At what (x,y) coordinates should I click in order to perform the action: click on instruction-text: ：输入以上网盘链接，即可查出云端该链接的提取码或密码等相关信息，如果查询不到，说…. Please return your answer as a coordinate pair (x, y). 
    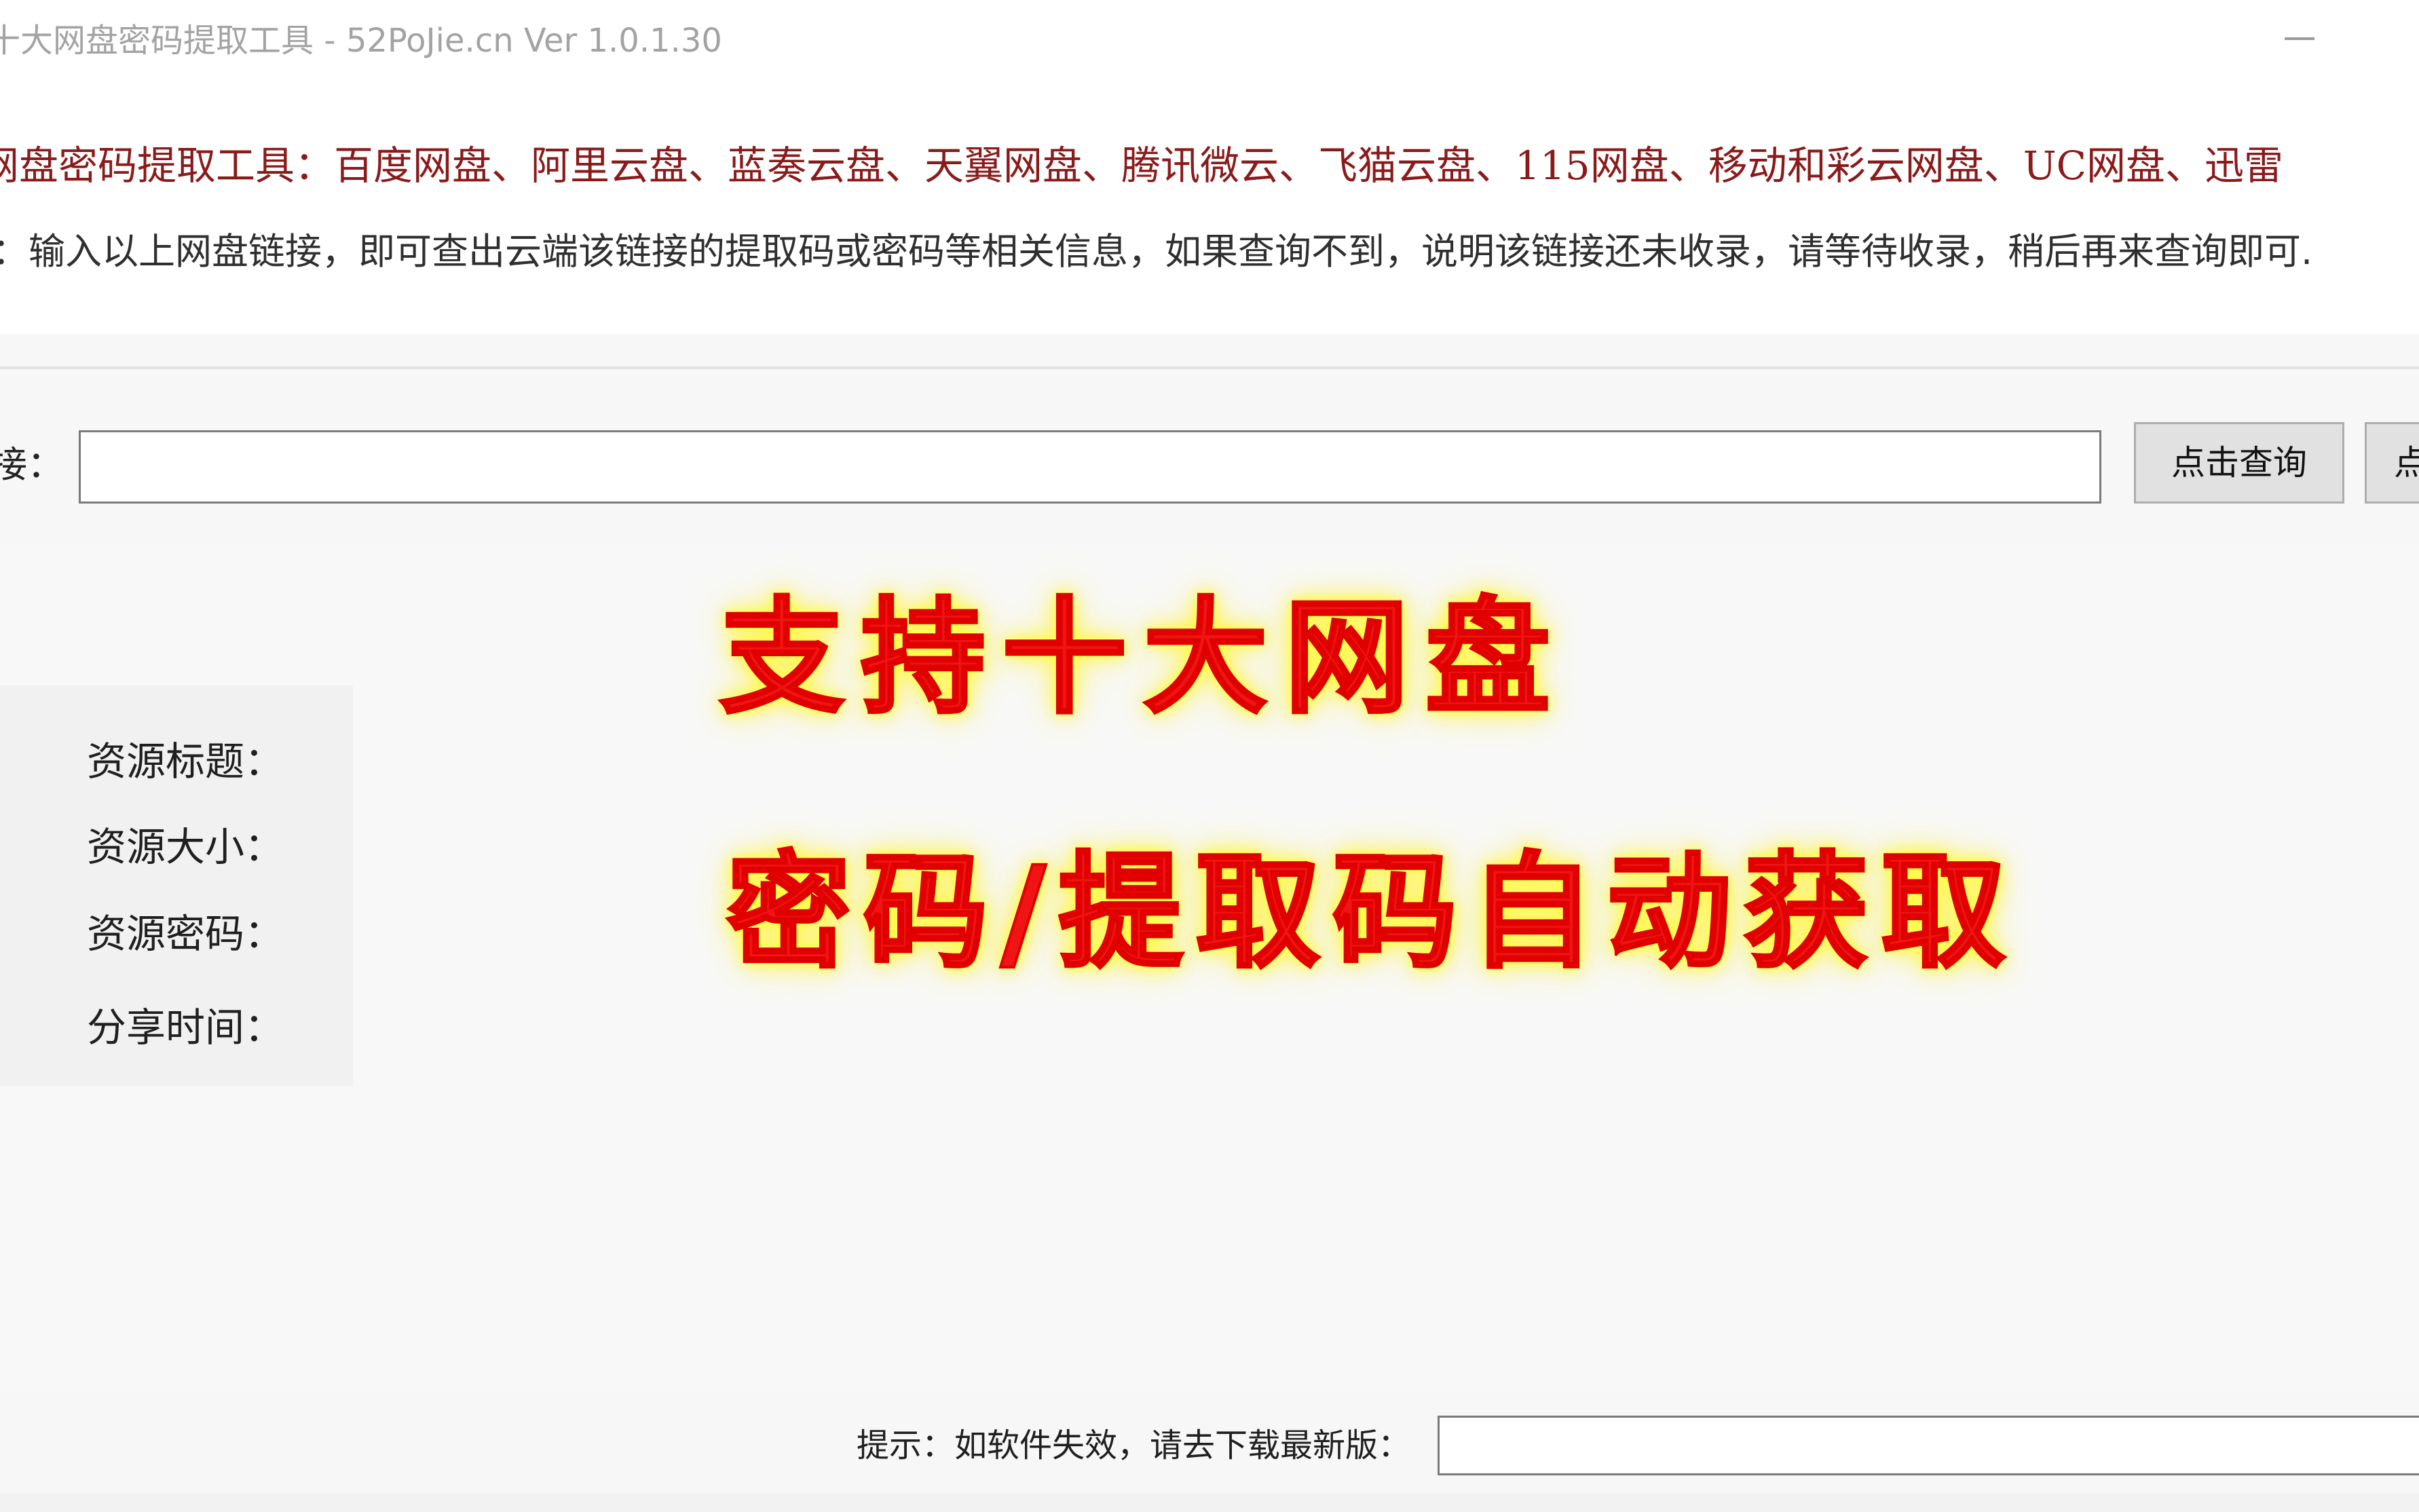
    Looking at the image, I should click on (1156, 251).